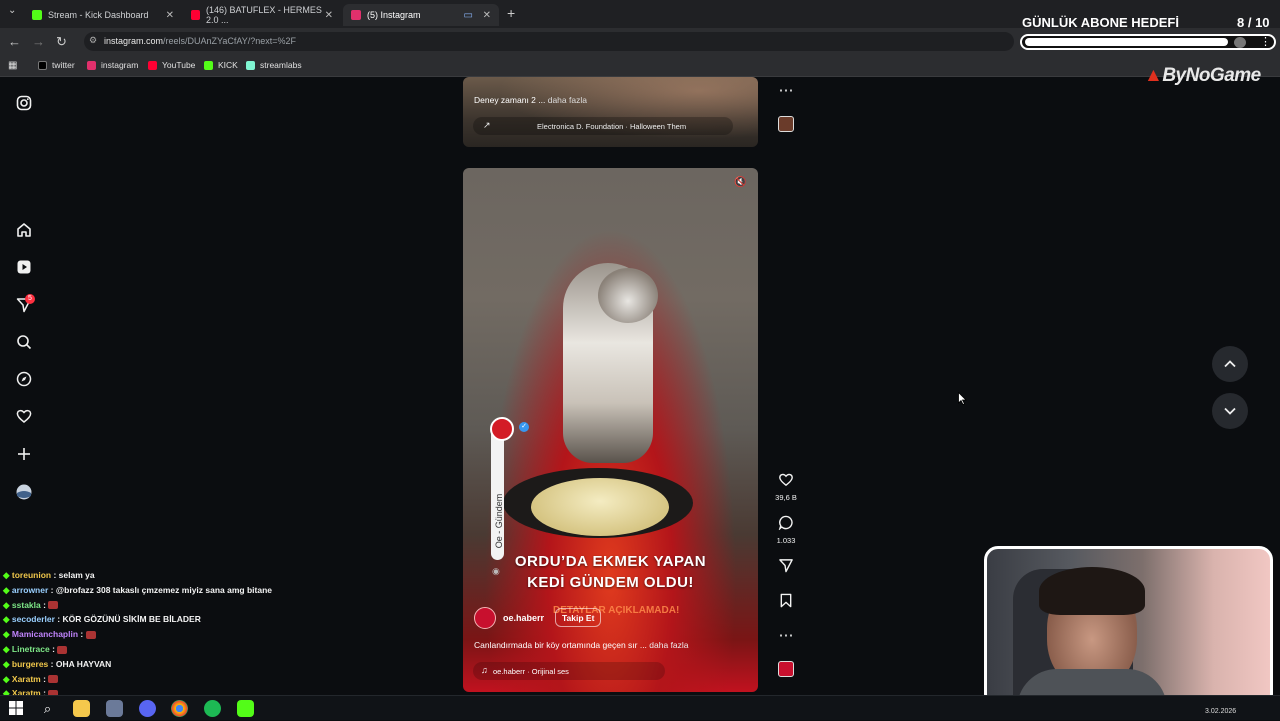 The height and width of the screenshot is (721, 1280). What do you see at coordinates (600, 507) in the screenshot?
I see `reel-video-bread` at bounding box center [600, 507].